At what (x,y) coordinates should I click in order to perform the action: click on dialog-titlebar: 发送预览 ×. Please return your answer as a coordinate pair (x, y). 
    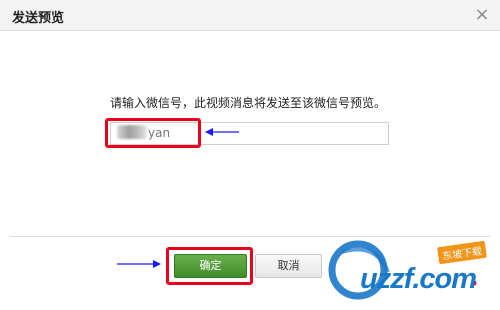
    Looking at the image, I should click on (250, 15).